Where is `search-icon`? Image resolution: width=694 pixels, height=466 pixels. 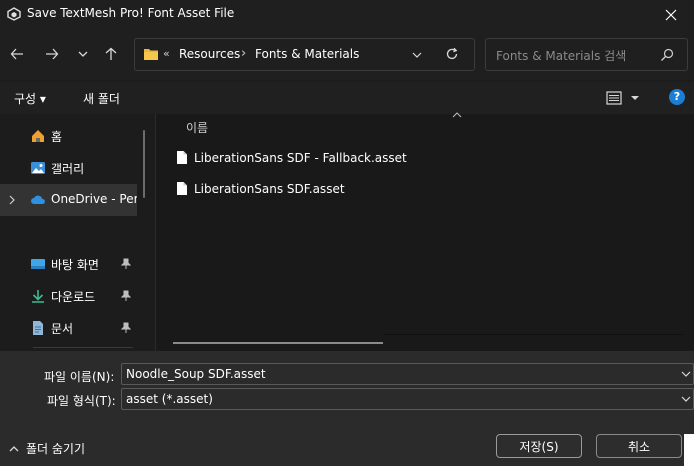 search-icon is located at coordinates (667, 54).